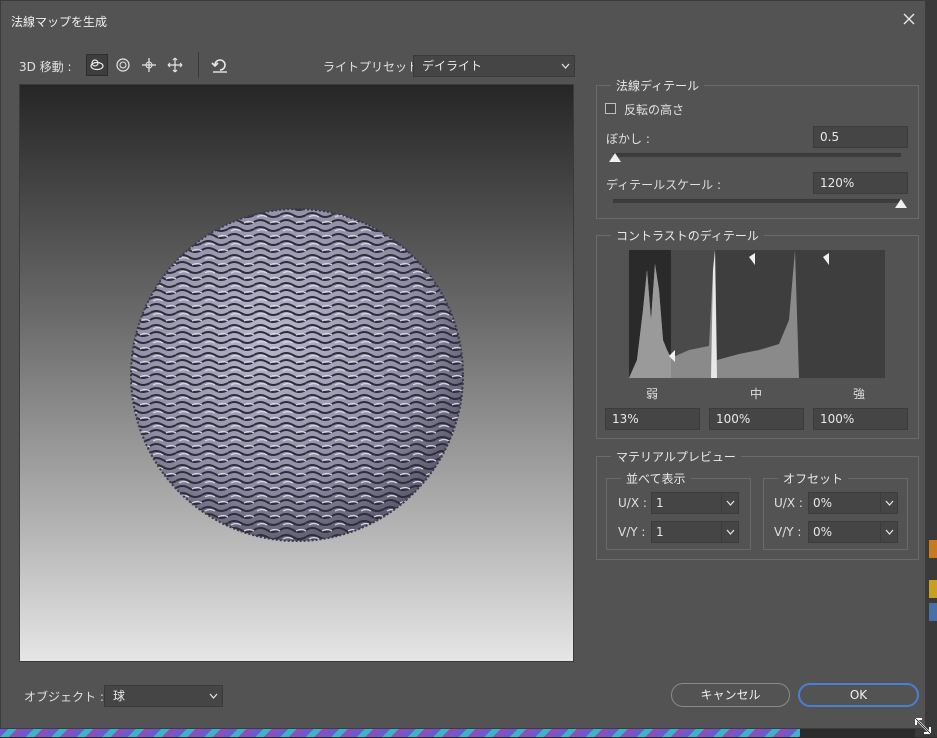 Image resolution: width=937 pixels, height=738 pixels. What do you see at coordinates (654, 110) in the screenshot?
I see `invert-height-label: 反転の高さ` at bounding box center [654, 110].